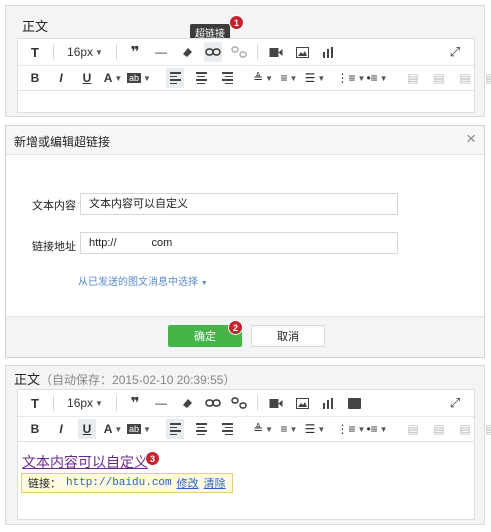 Image resolution: width=491 pixels, height=532 pixels. Describe the element at coordinates (124, 378) in the screenshot. I see `bottom-editor-header: 正文（自动保存：2015-02-10 20:39:55）` at that location.